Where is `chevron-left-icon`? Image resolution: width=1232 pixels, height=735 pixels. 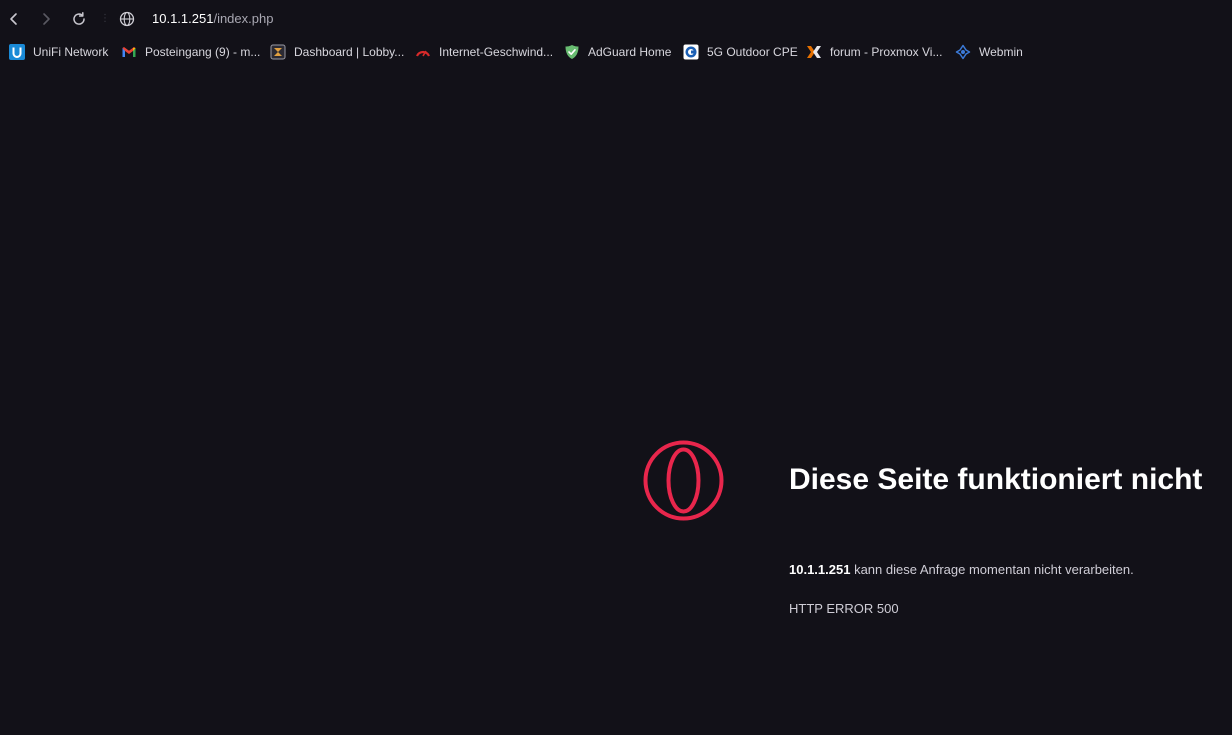
chevron-left-icon is located at coordinates (13, 19).